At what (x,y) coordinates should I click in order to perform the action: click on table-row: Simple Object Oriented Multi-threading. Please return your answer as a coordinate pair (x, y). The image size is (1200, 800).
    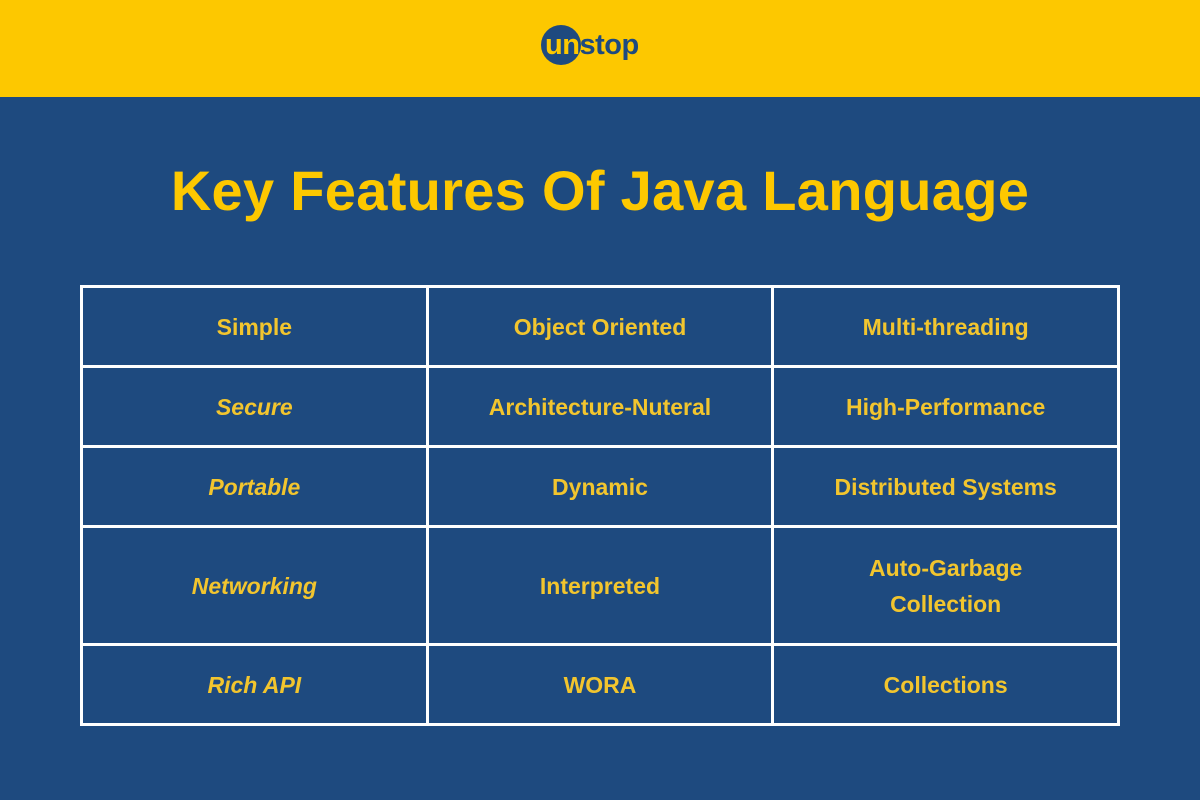
    Looking at the image, I should click on (600, 326).